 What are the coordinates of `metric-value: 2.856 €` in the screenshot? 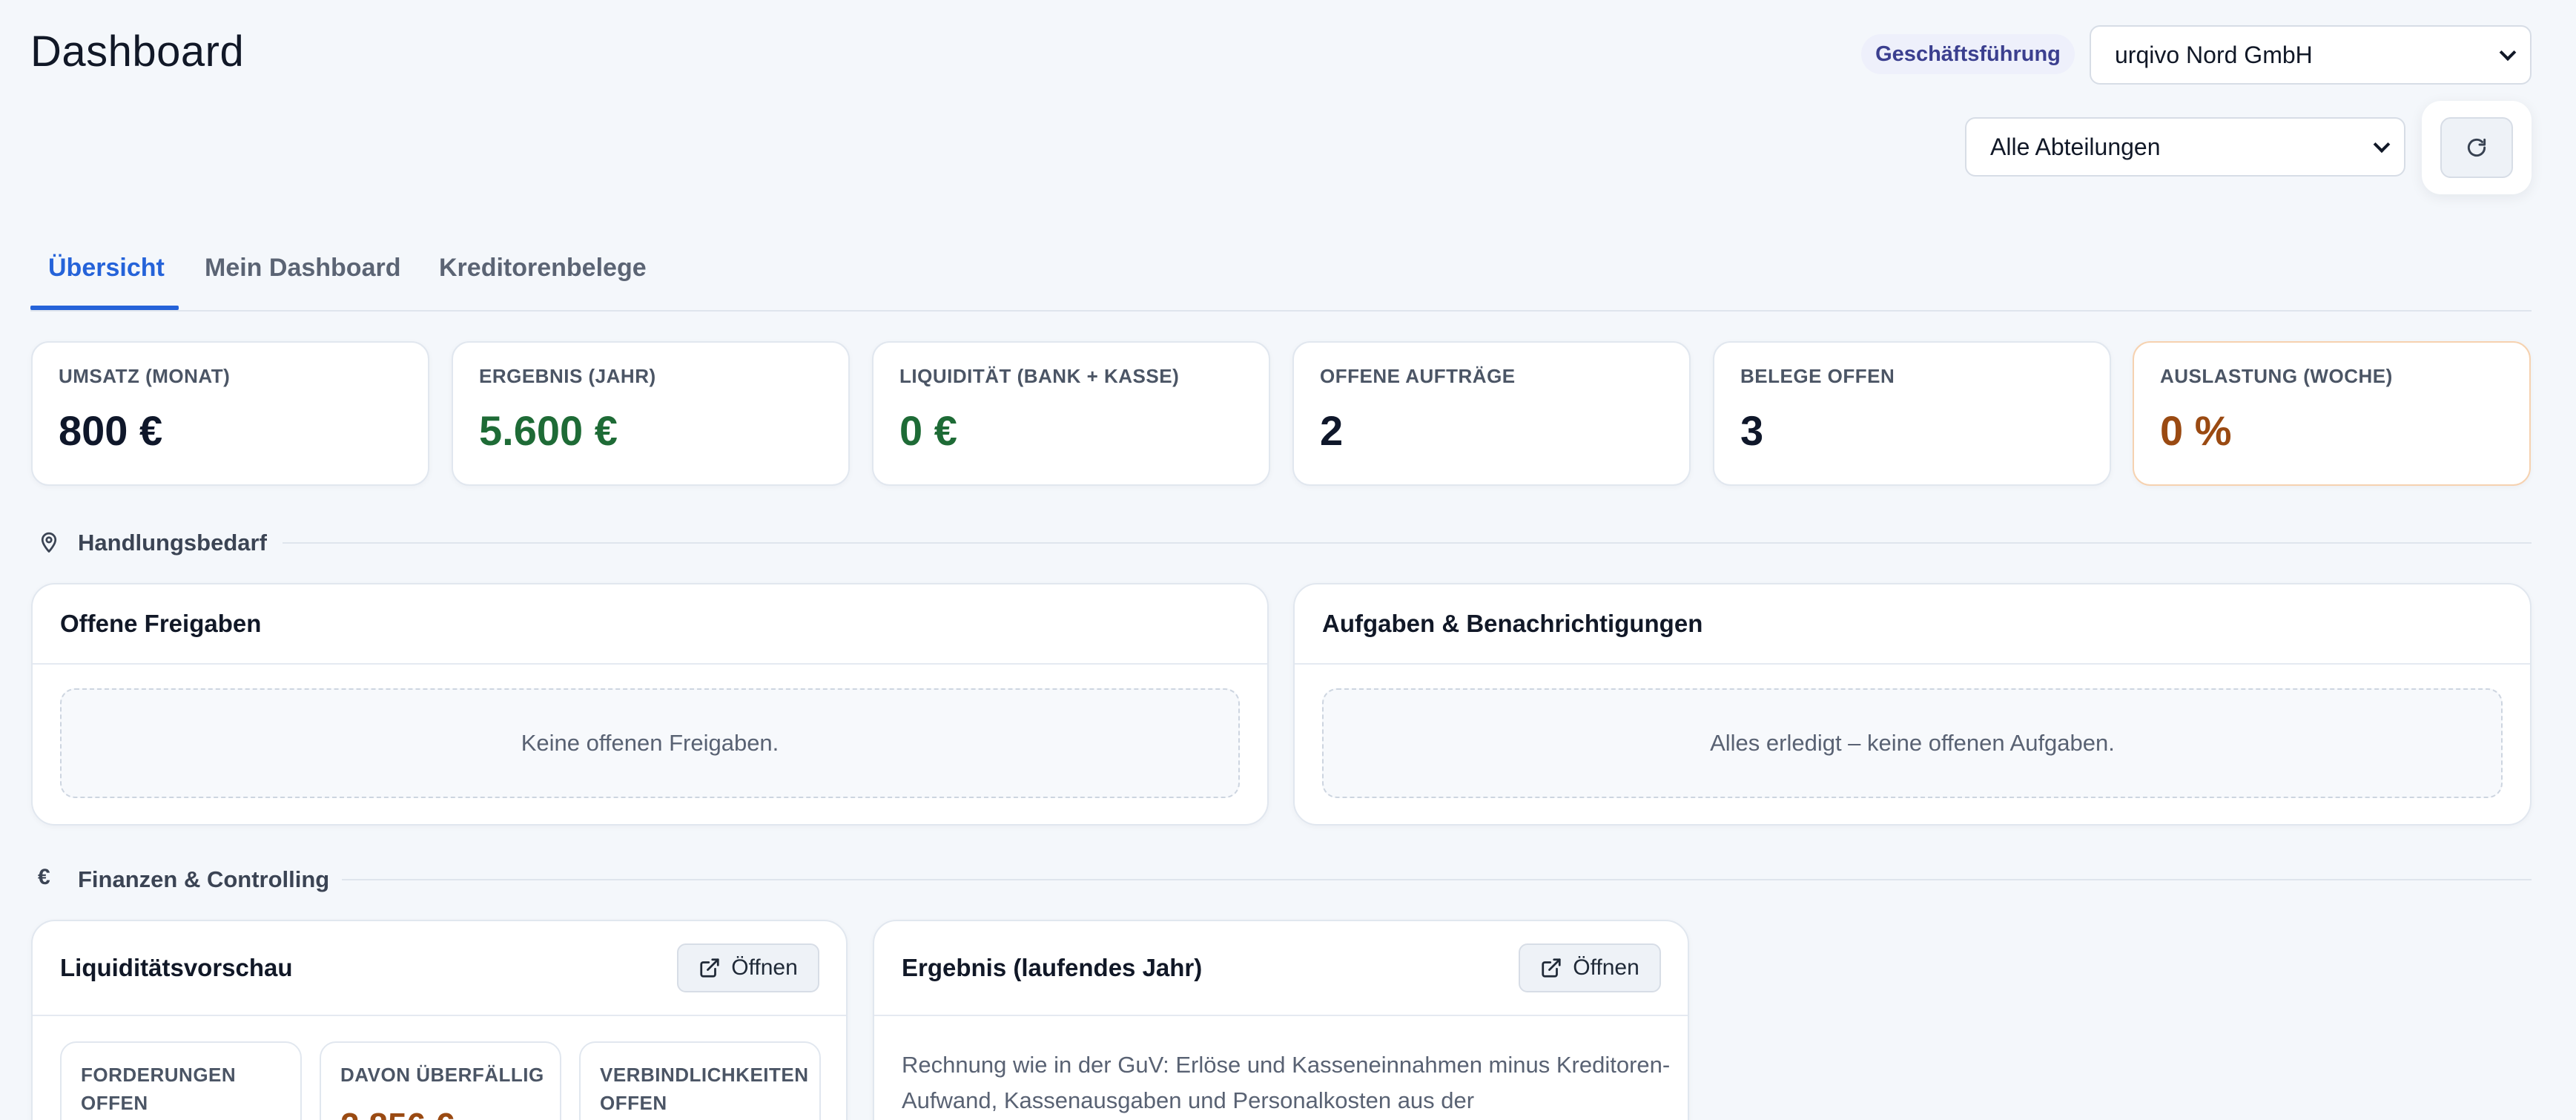 It's located at (397, 1112).